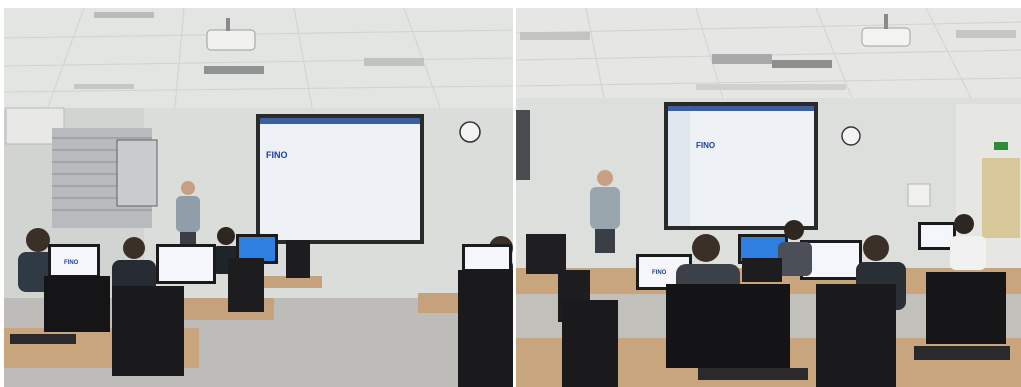 This screenshot has height=387, width=1021. I want to click on ceiling, so click(258, 63).